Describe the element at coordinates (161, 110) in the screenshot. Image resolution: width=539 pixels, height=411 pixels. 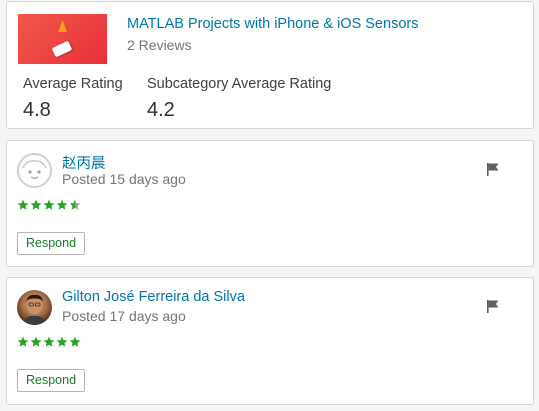
I see `subcategory-rating-value: 4.2` at that location.